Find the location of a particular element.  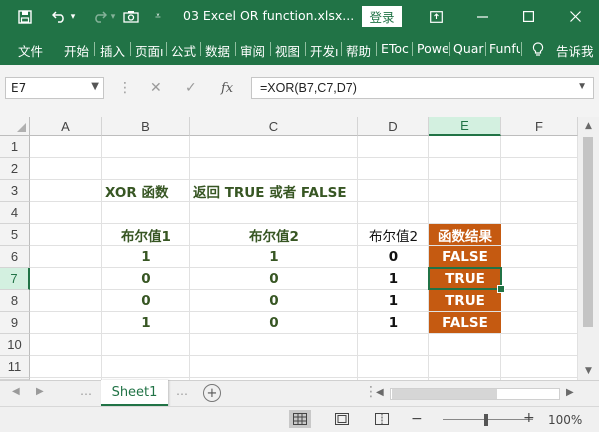

zoom-out-icon: − is located at coordinates (417, 419).